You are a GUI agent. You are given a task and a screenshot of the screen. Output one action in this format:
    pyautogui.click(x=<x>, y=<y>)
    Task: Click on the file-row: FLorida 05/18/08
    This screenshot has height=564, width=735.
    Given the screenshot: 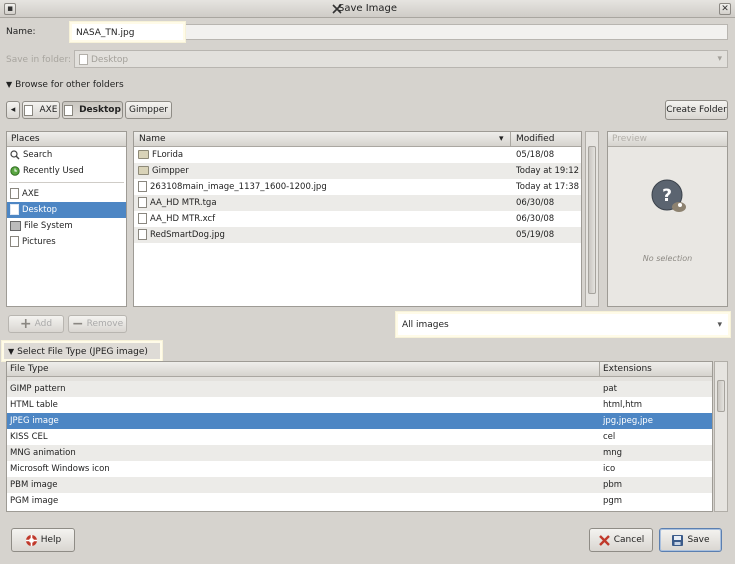 What is the action you would take?
    pyautogui.click(x=357, y=155)
    